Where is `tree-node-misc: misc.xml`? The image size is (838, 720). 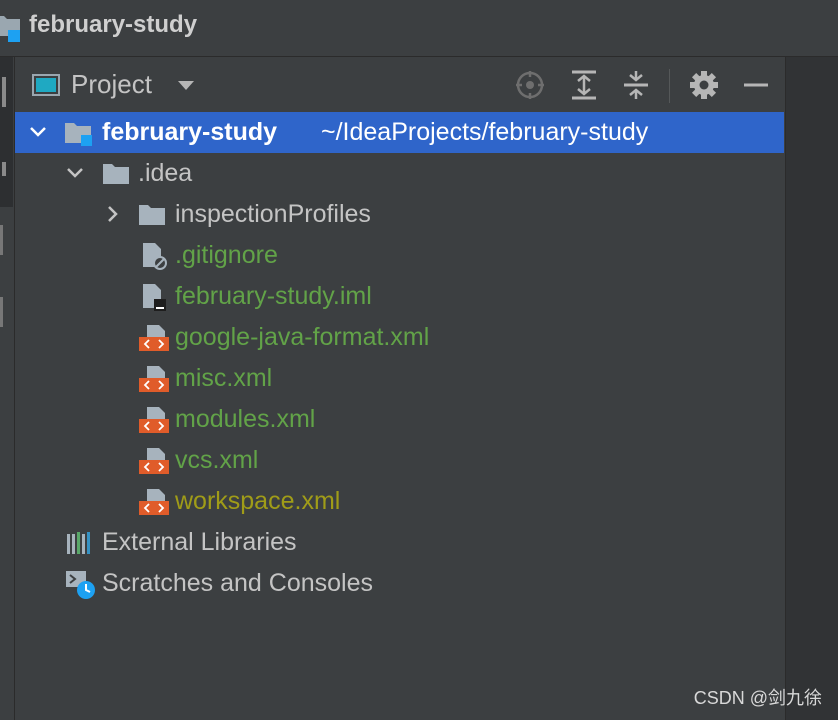
tree-node-misc: misc.xml is located at coordinates (399, 378).